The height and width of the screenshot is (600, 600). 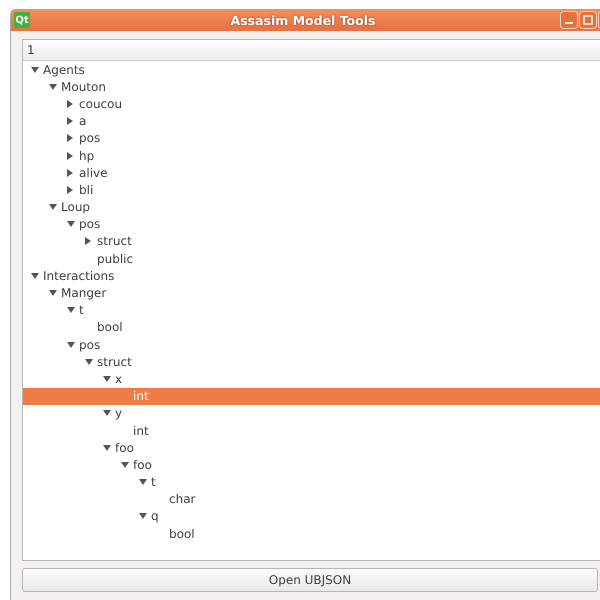 What do you see at coordinates (311, 104) in the screenshot?
I see `tree-item: coucou` at bounding box center [311, 104].